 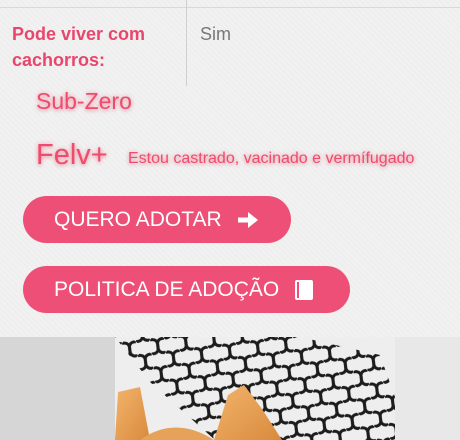 I want to click on book-icon, so click(x=304, y=290).